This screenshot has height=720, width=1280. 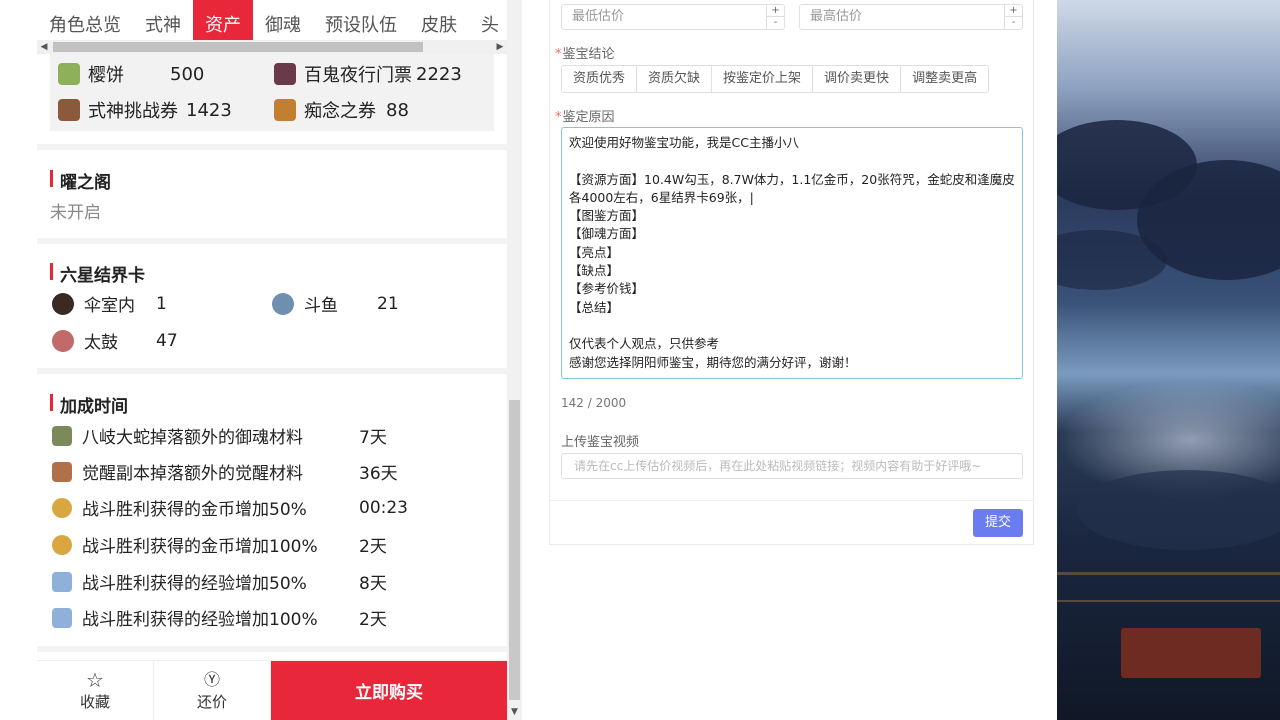 I want to click on resource-item: 樱饼 500, so click(x=131, y=74).